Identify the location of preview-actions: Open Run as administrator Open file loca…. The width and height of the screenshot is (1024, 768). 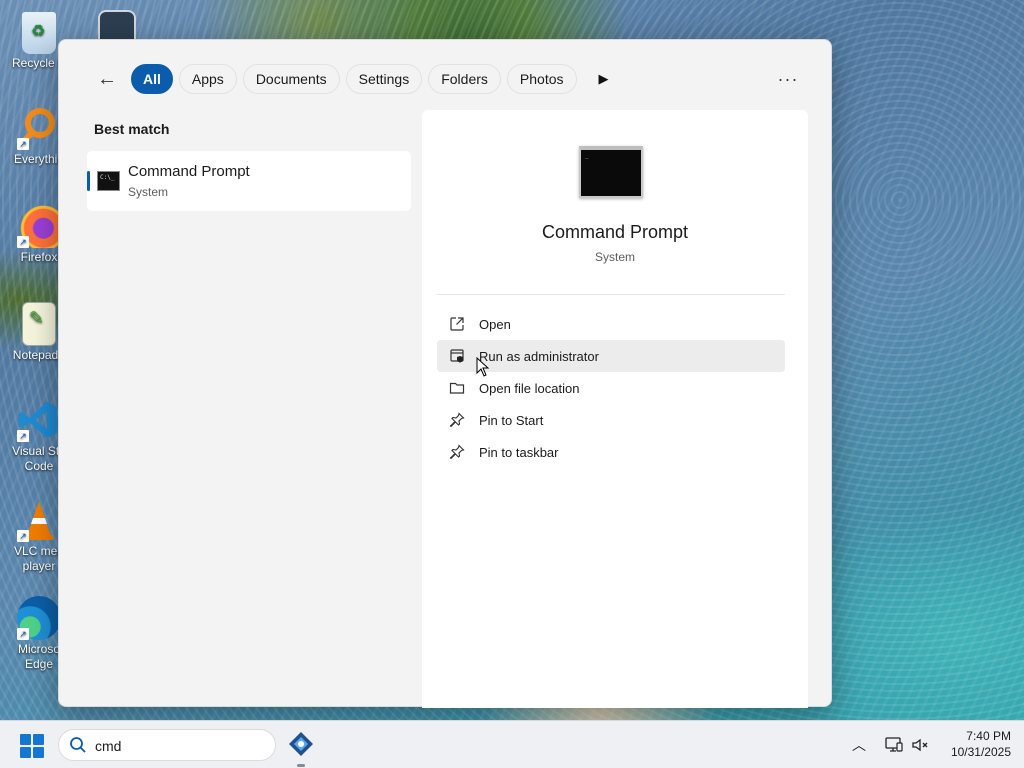
(611, 388).